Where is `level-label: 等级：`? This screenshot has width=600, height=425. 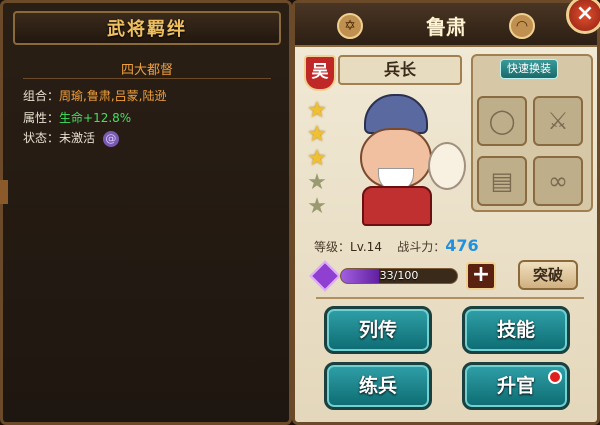
level-label: 等级： is located at coordinates (332, 247).